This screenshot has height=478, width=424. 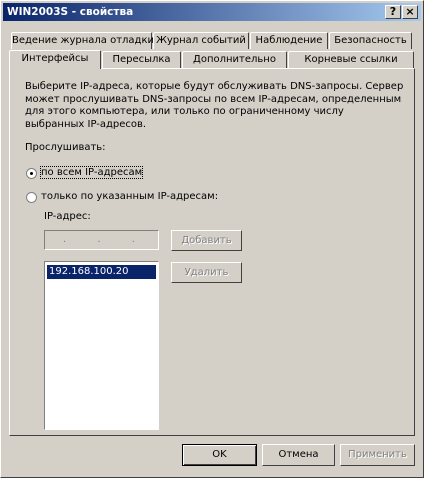 I want to click on close-button: ×, so click(x=410, y=12).